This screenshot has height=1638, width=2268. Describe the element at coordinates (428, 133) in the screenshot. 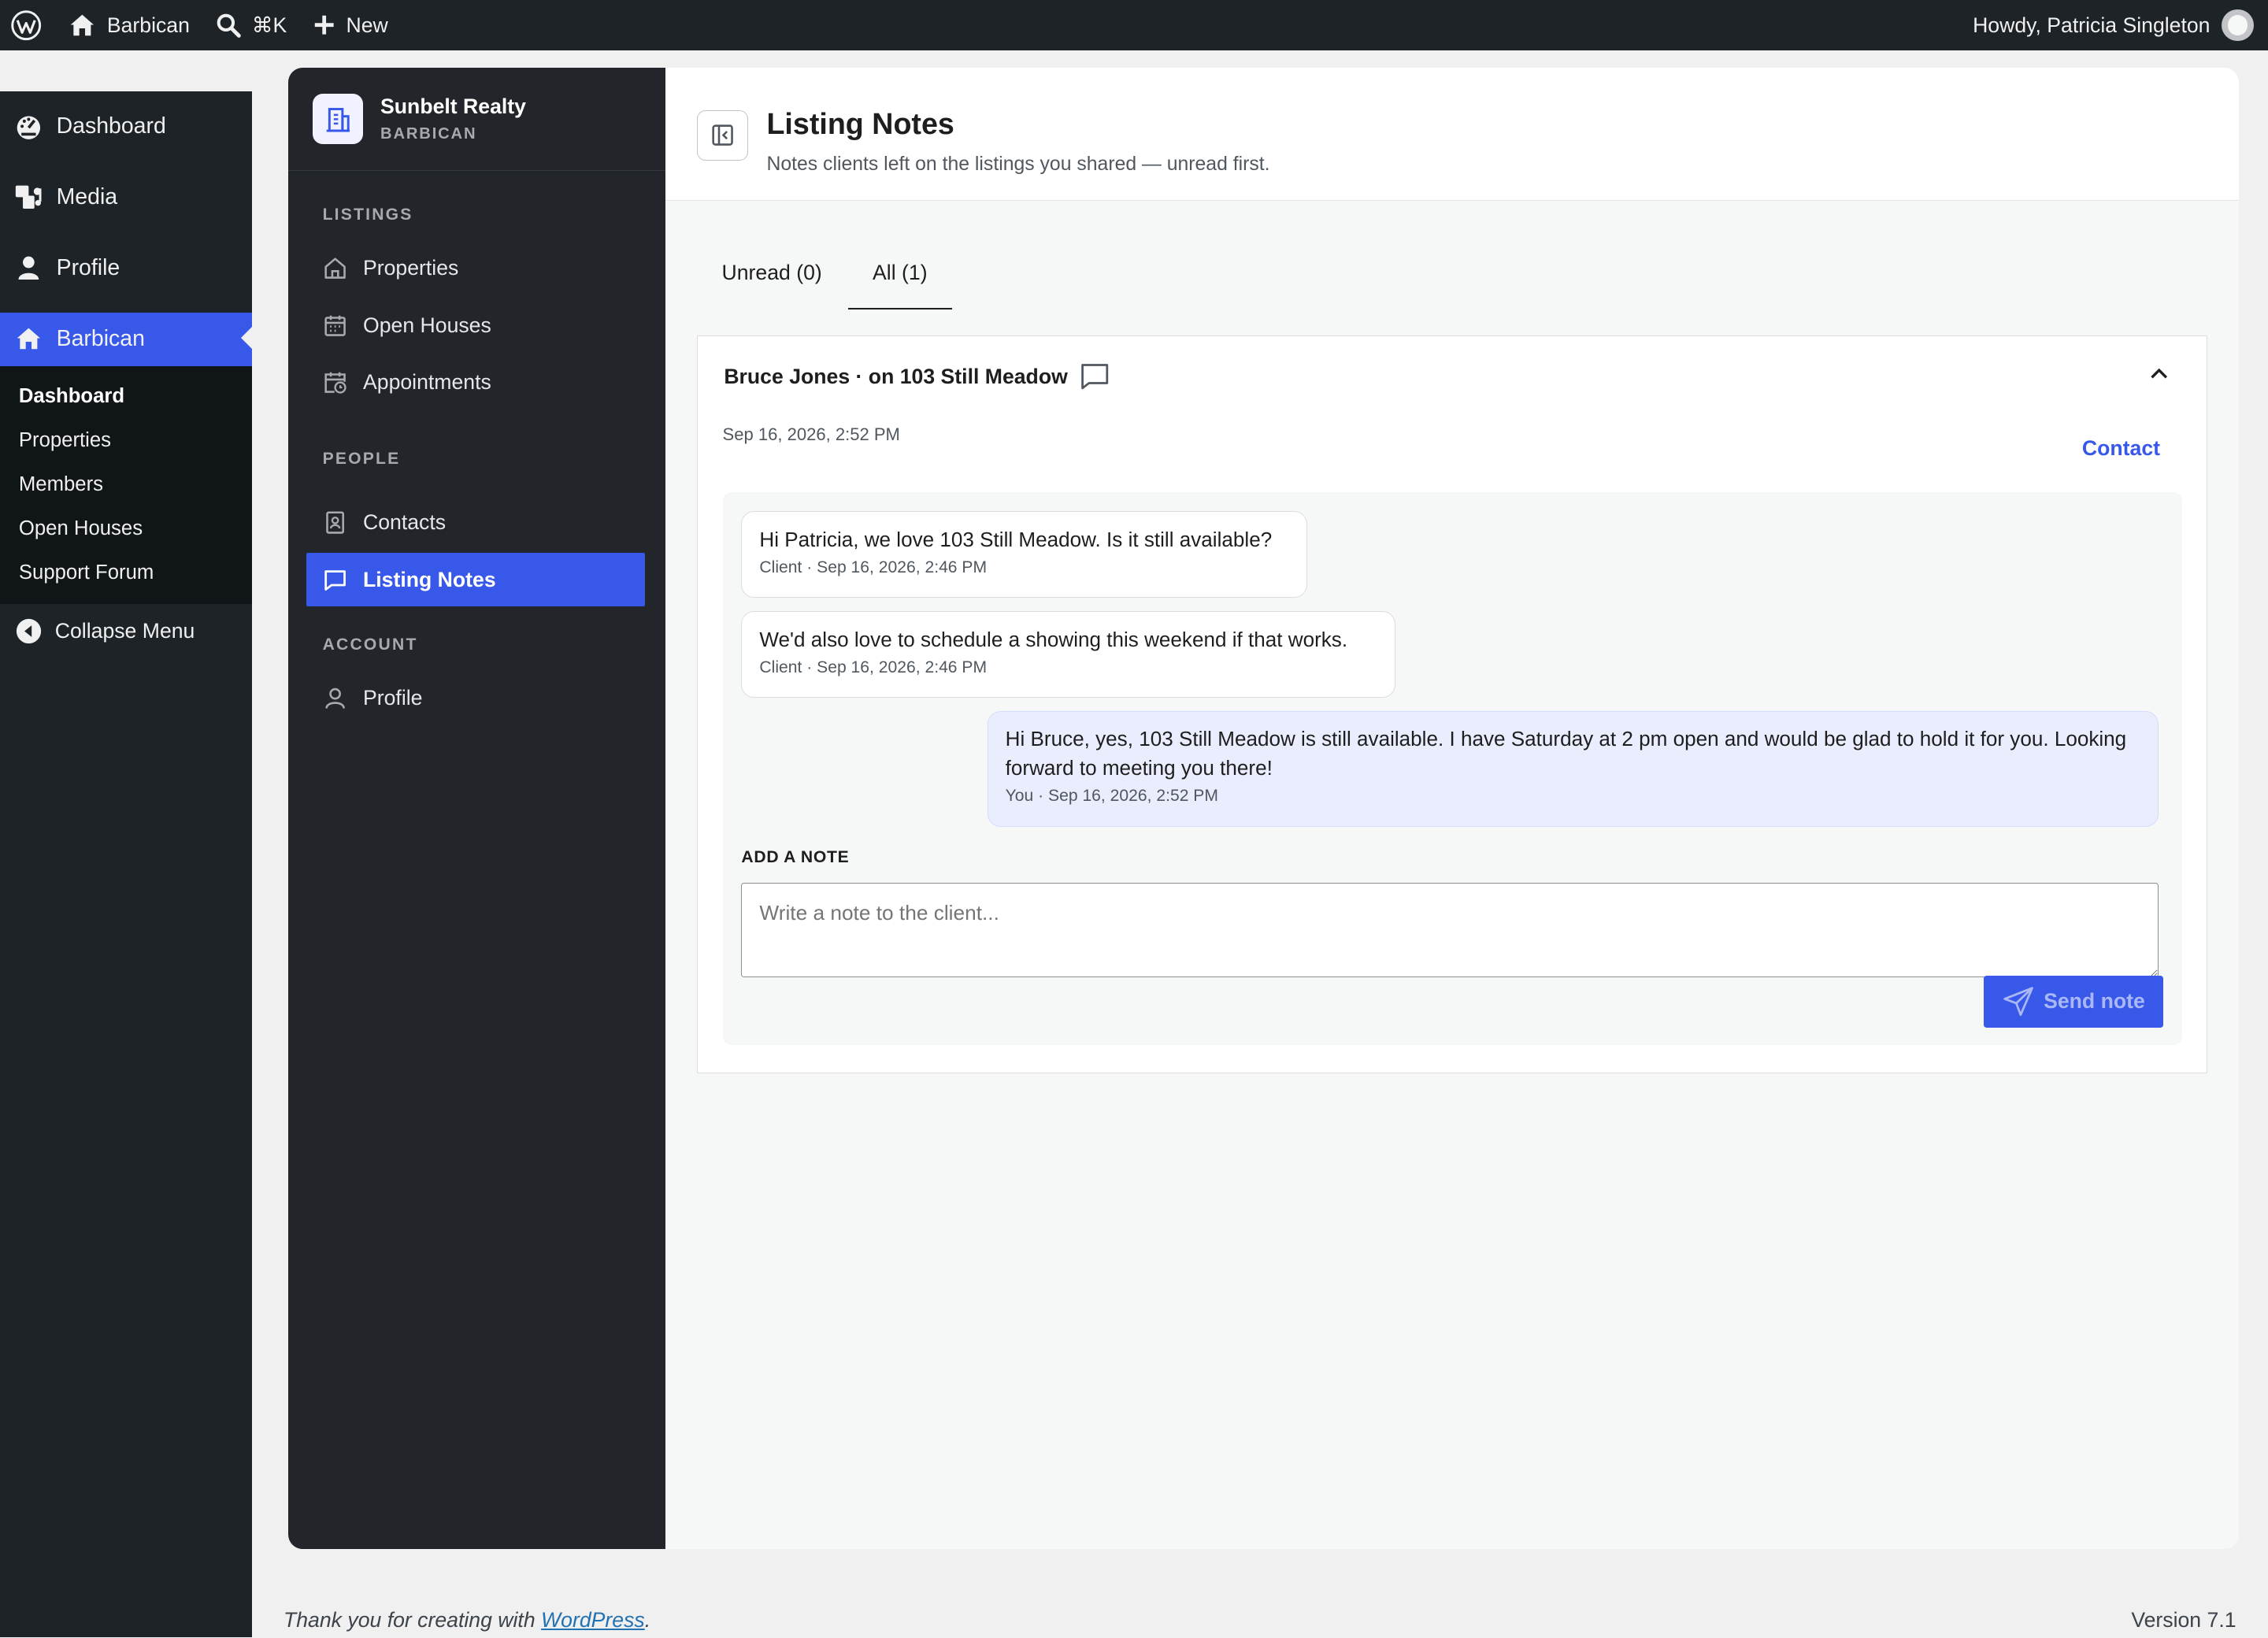

I see `brand-subtitle: BARBICAN` at that location.